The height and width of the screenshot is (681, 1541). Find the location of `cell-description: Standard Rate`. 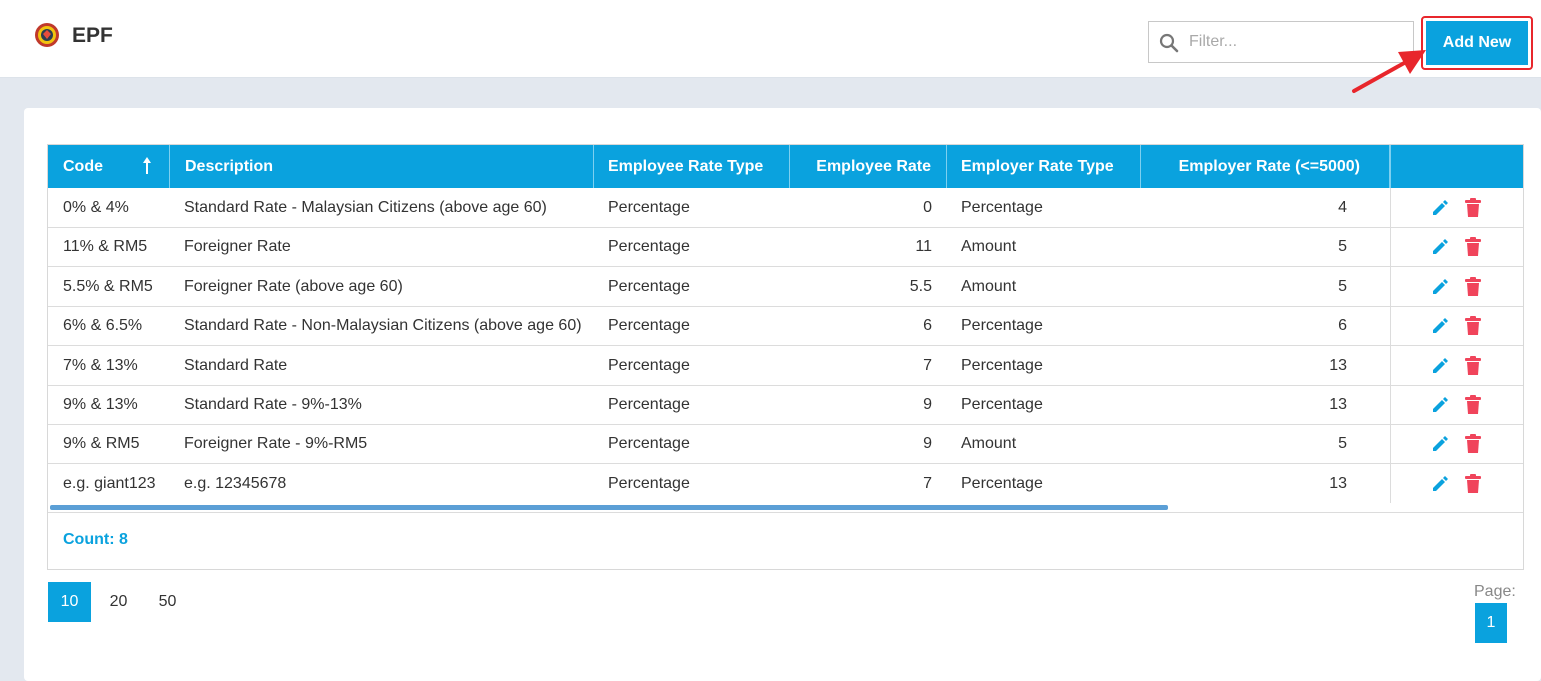

cell-description: Standard Rate is located at coordinates (236, 365).